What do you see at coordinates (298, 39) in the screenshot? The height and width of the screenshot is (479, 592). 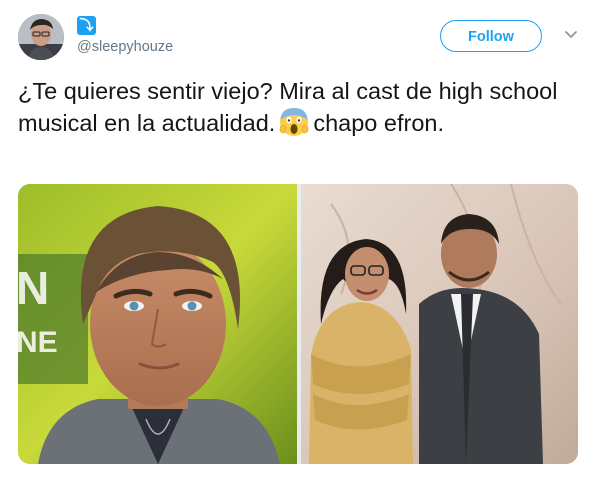 I see `tweet-header: ⤵ @sleepyhouze Follow` at bounding box center [298, 39].